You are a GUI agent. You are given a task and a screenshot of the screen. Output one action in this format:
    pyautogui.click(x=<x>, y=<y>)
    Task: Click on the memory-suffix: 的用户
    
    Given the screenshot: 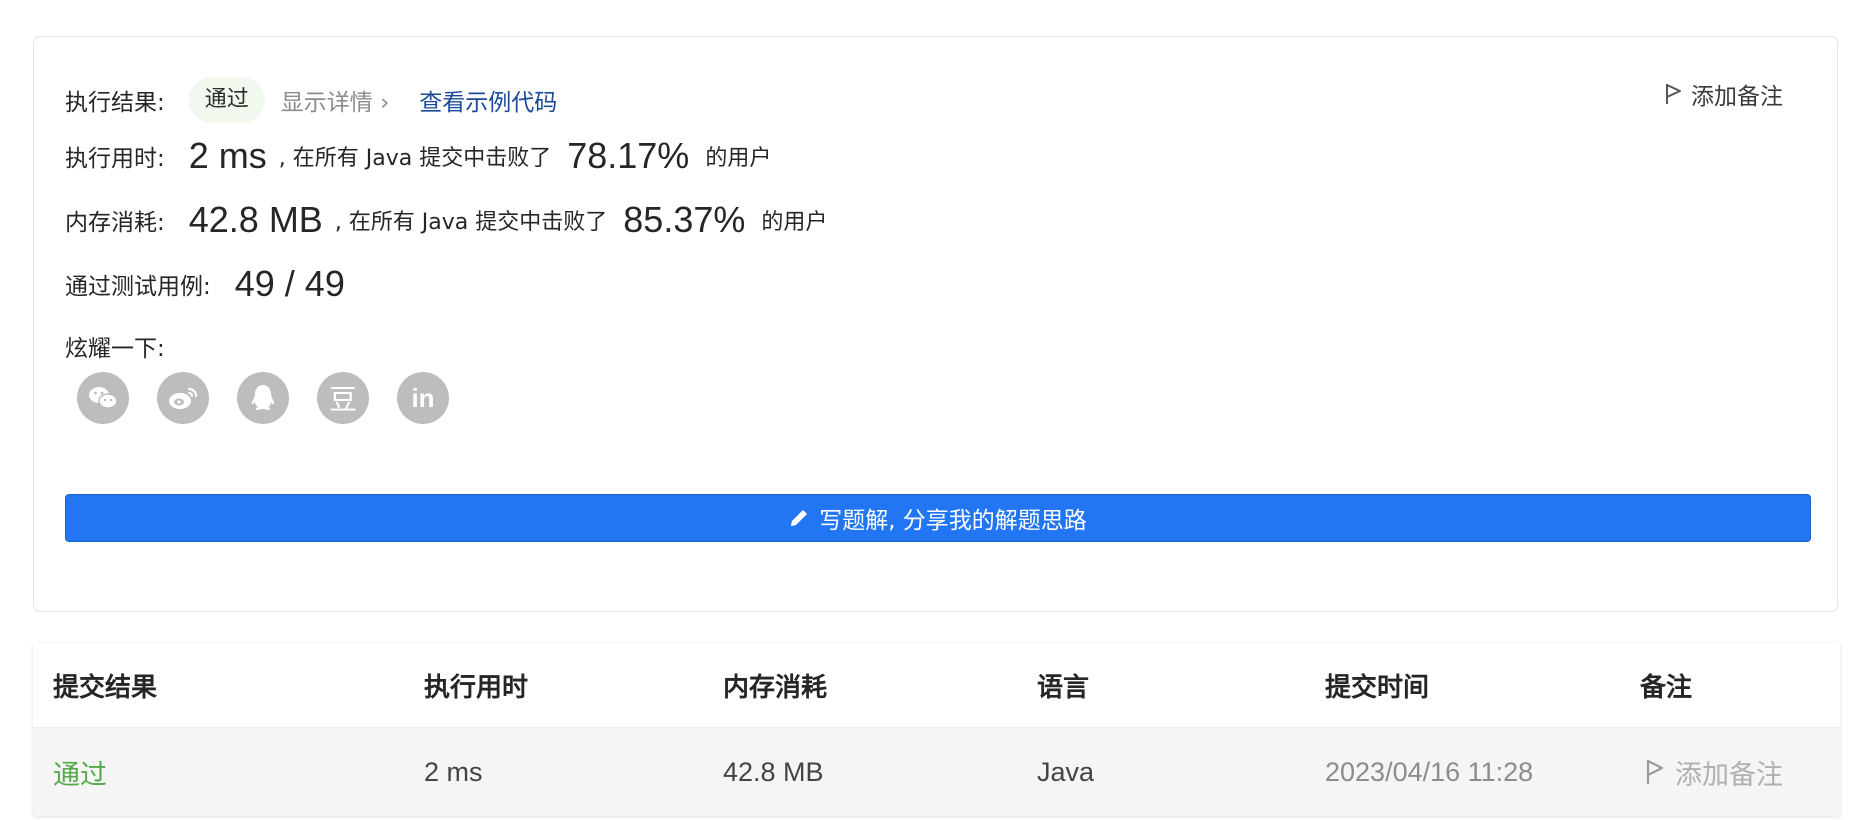 What is the action you would take?
    pyautogui.click(x=794, y=222)
    